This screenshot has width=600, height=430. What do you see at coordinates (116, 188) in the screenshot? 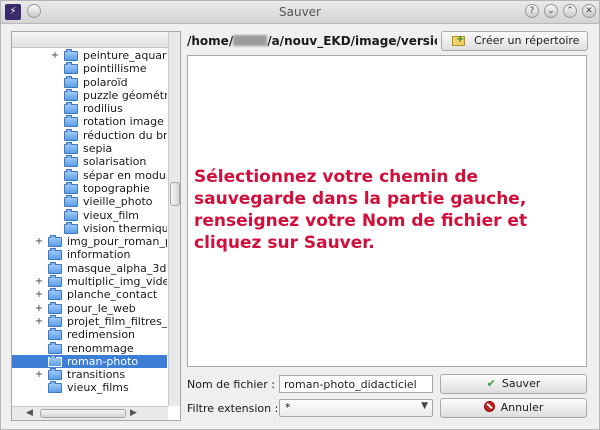
I see `tree-item-label: topographie` at bounding box center [116, 188].